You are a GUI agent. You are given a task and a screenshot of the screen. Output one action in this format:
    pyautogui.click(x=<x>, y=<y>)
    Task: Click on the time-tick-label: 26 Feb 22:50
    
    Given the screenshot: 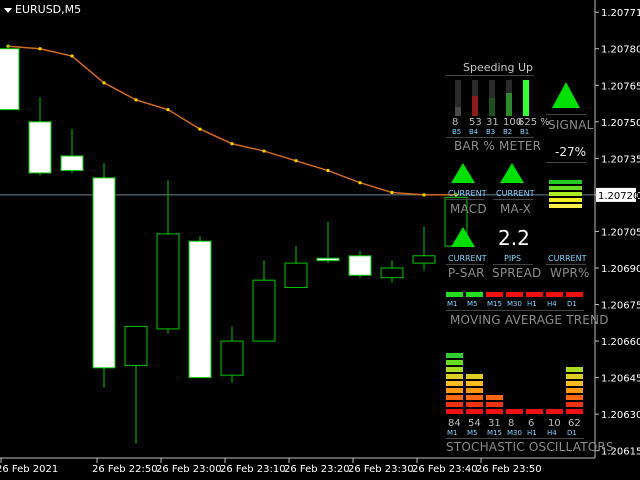 What is the action you would take?
    pyautogui.click(x=125, y=469)
    